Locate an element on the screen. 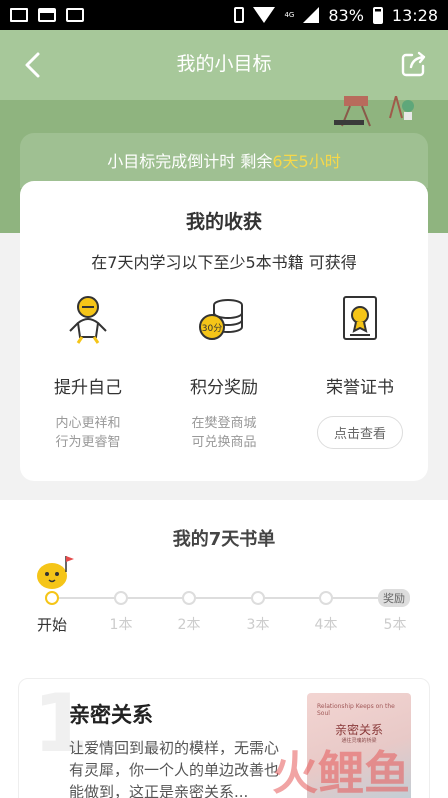 This screenshot has height=798, width=448. reward-points: 30分 积分奖励 在樊登商城 可兑换商品 is located at coordinates (224, 372).